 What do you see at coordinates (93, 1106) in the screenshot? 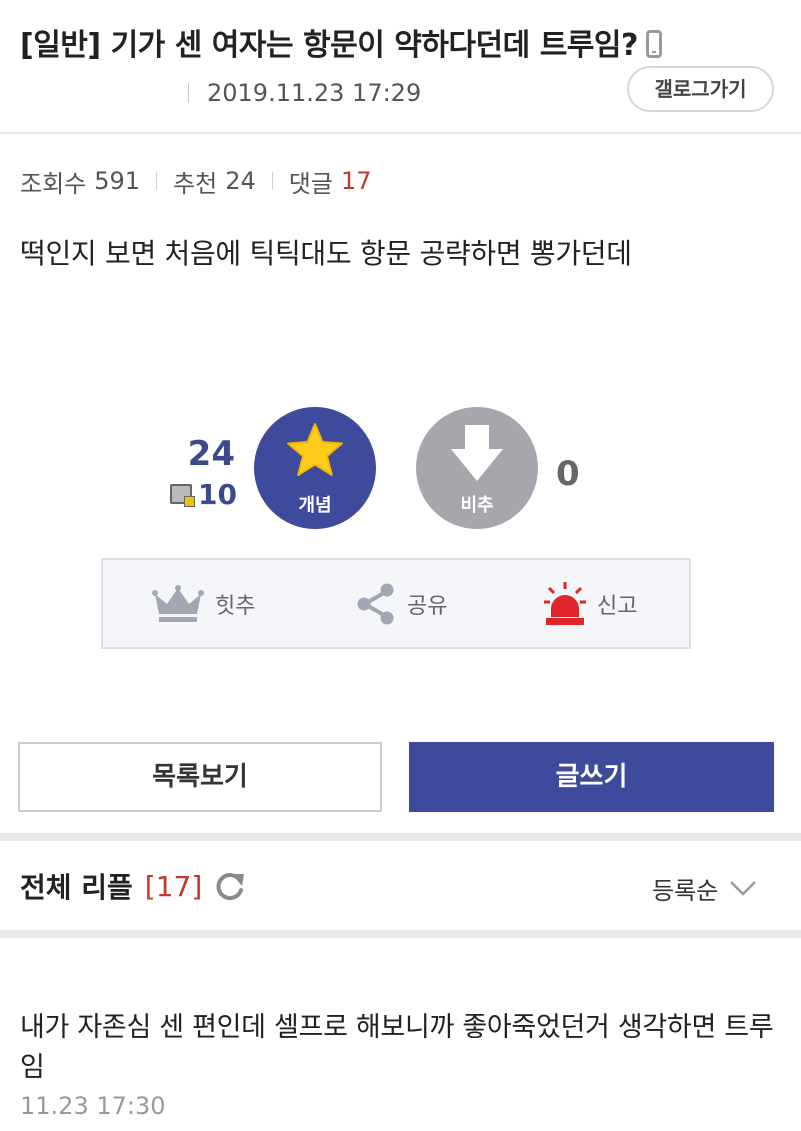
I see `comment-date: 11.23 17:30` at bounding box center [93, 1106].